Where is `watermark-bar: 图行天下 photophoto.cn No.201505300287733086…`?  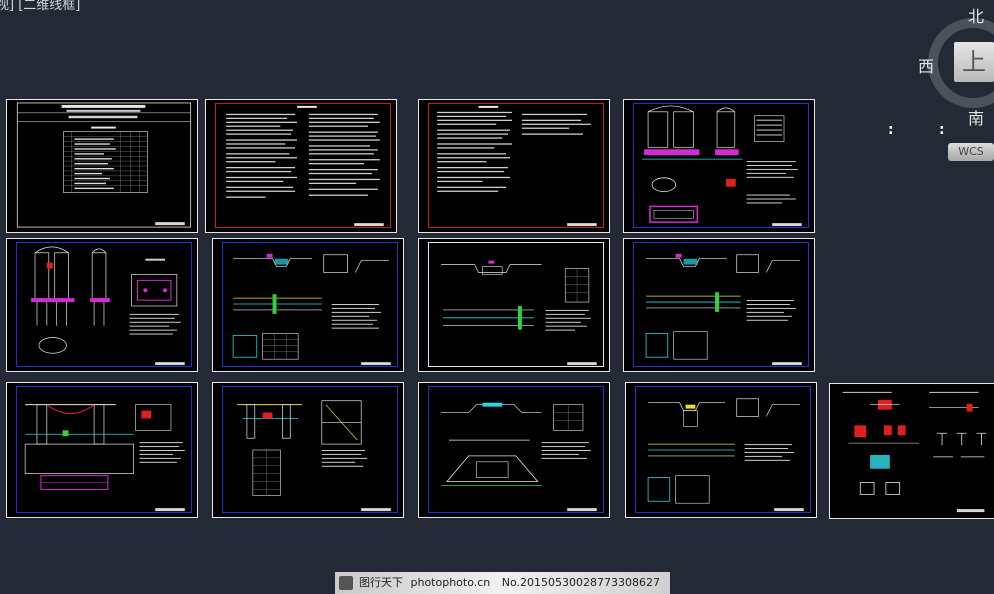
watermark-bar: 图行天下 photophoto.cn No.201505300287733086… is located at coordinates (502, 583).